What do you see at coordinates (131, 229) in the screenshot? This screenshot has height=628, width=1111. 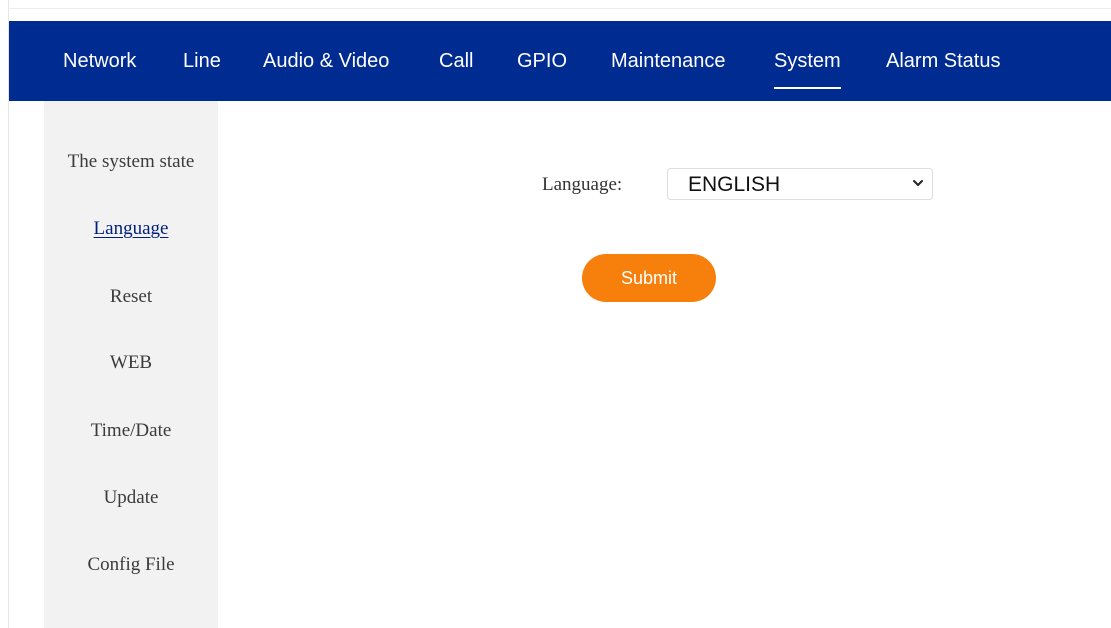 I see `sidebar-item-language: Language` at bounding box center [131, 229].